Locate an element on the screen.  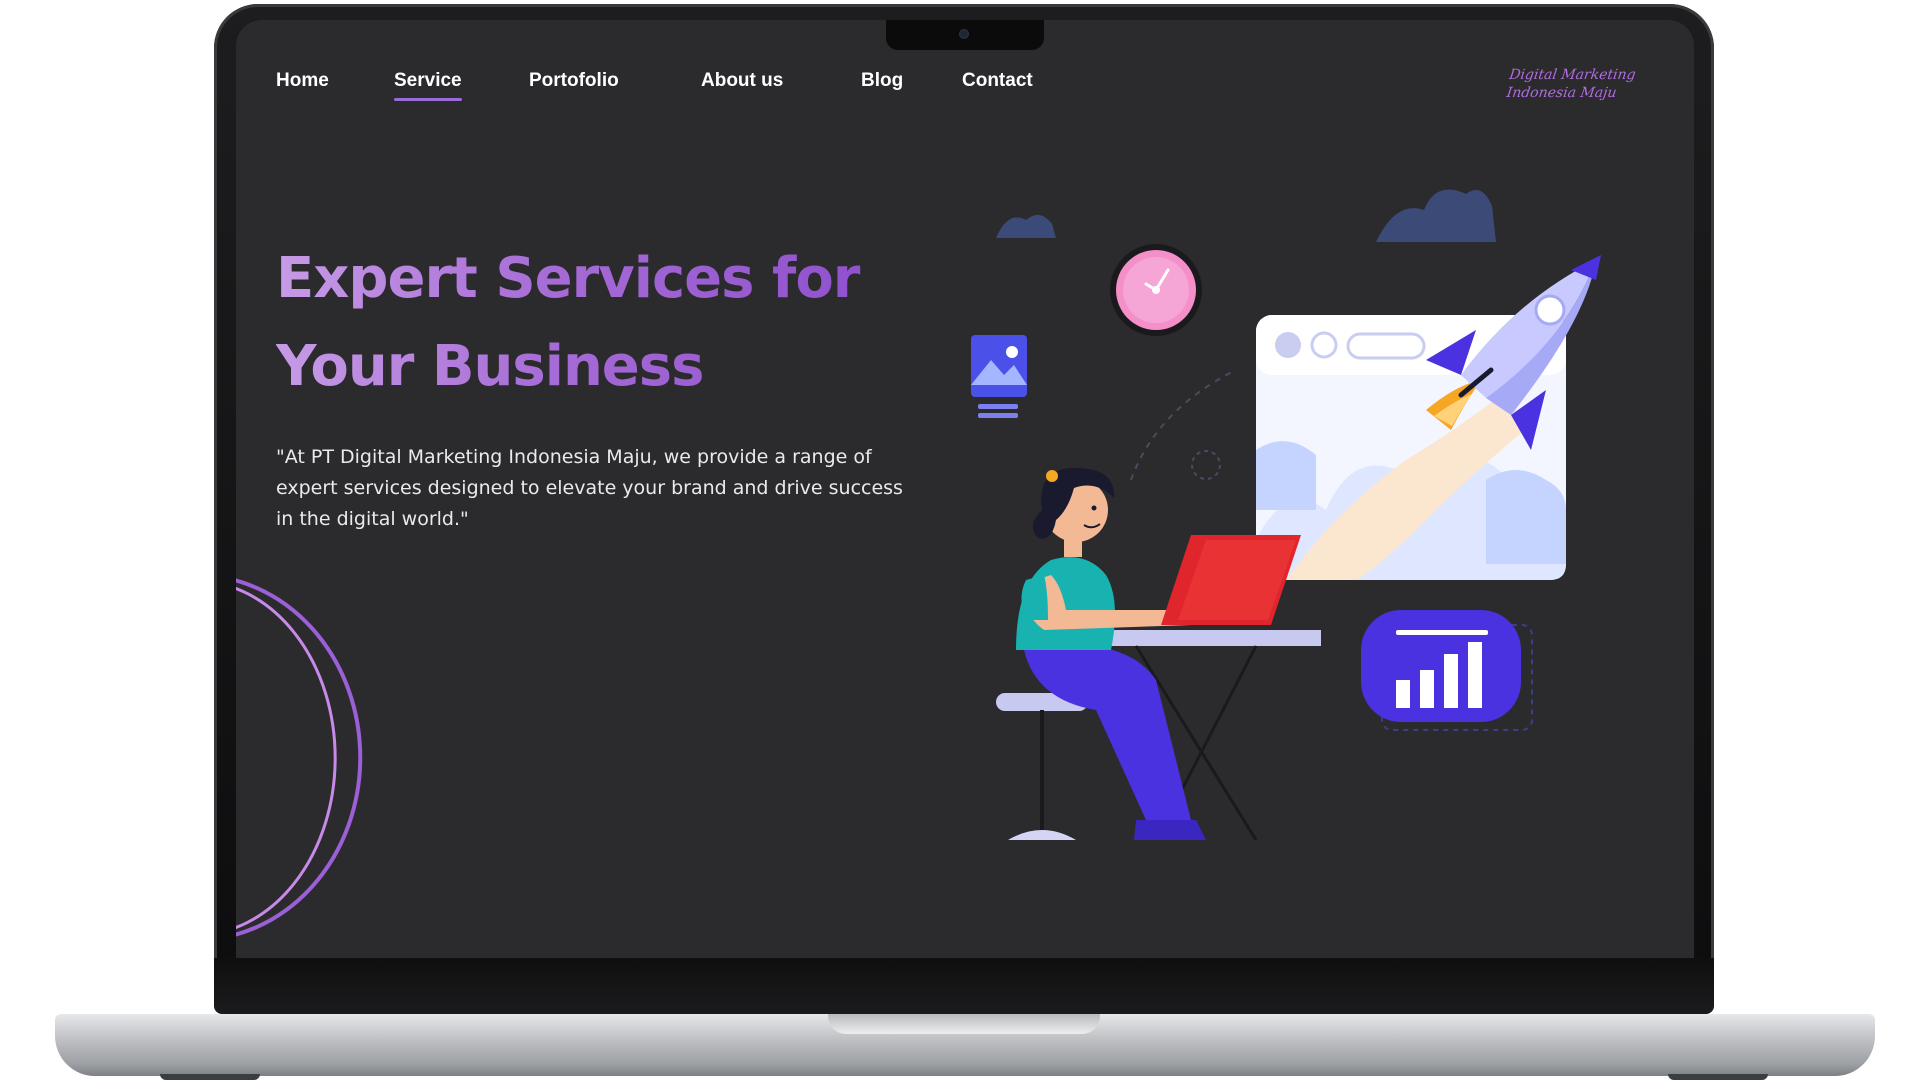
person-illustration is located at coordinates (1111, 653).